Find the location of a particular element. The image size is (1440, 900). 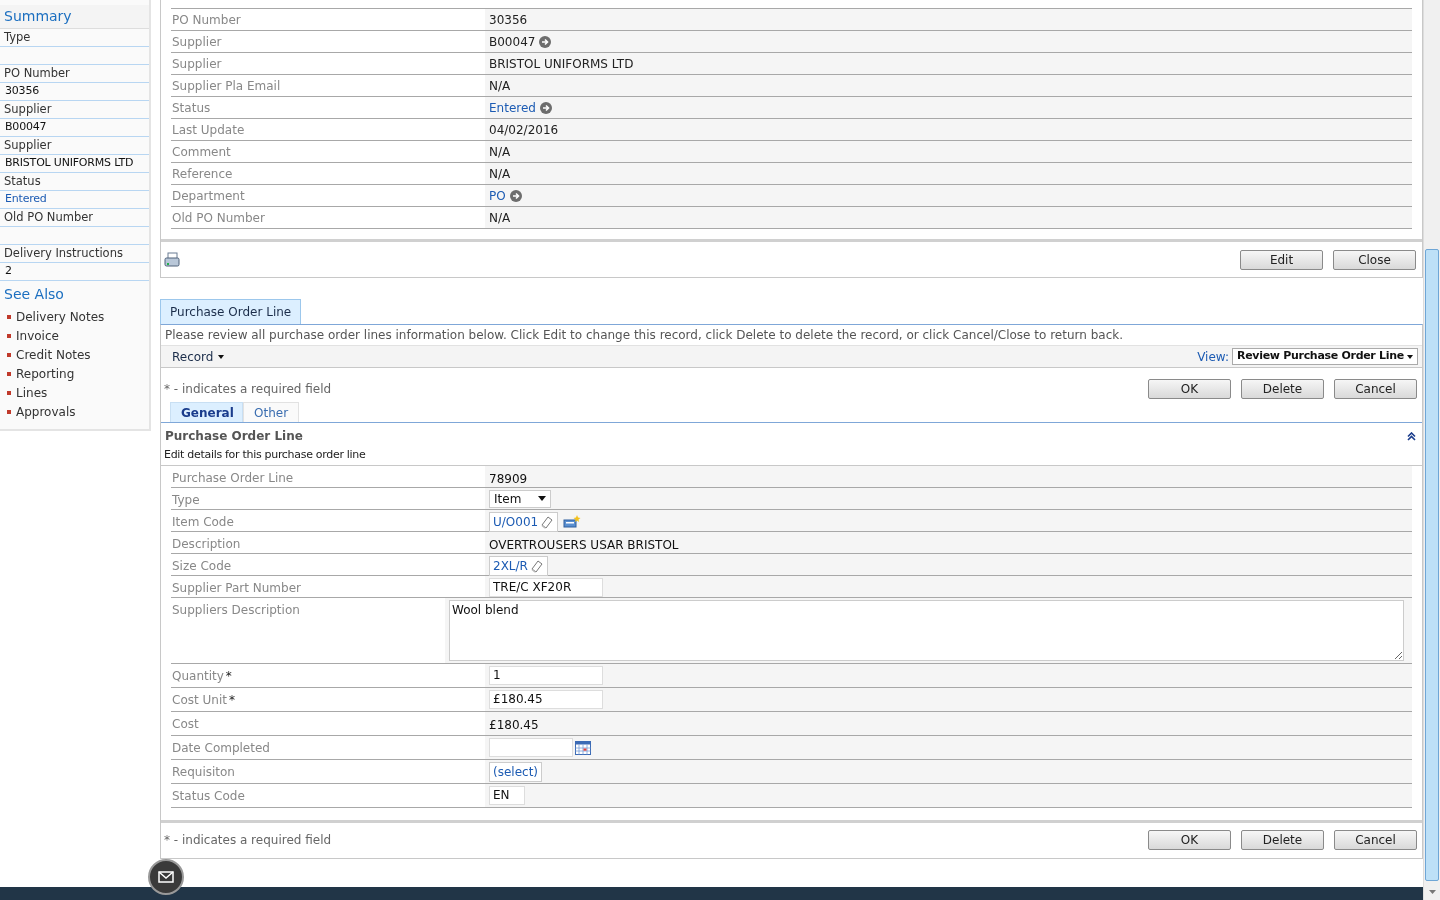

field-label: Status is located at coordinates (191, 107).